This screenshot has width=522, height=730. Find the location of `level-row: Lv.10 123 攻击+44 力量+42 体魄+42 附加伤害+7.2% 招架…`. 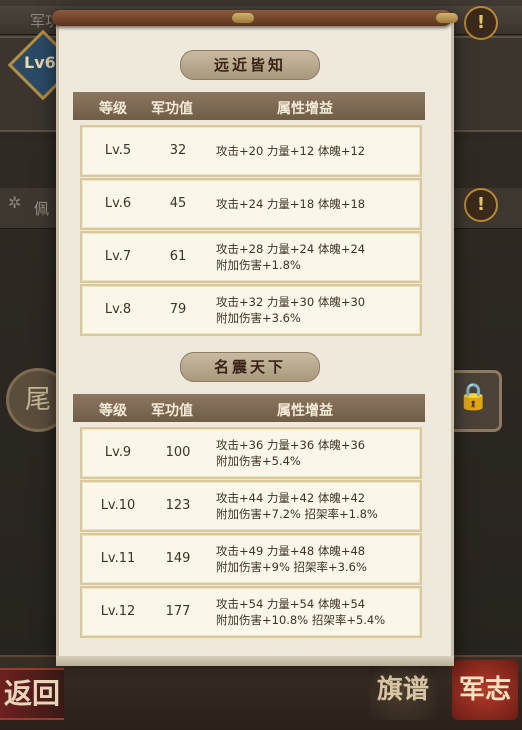

level-row: Lv.10 123 攻击+44 力量+42 体魄+42 附加伤害+7.2% 招架… is located at coordinates (251, 506).